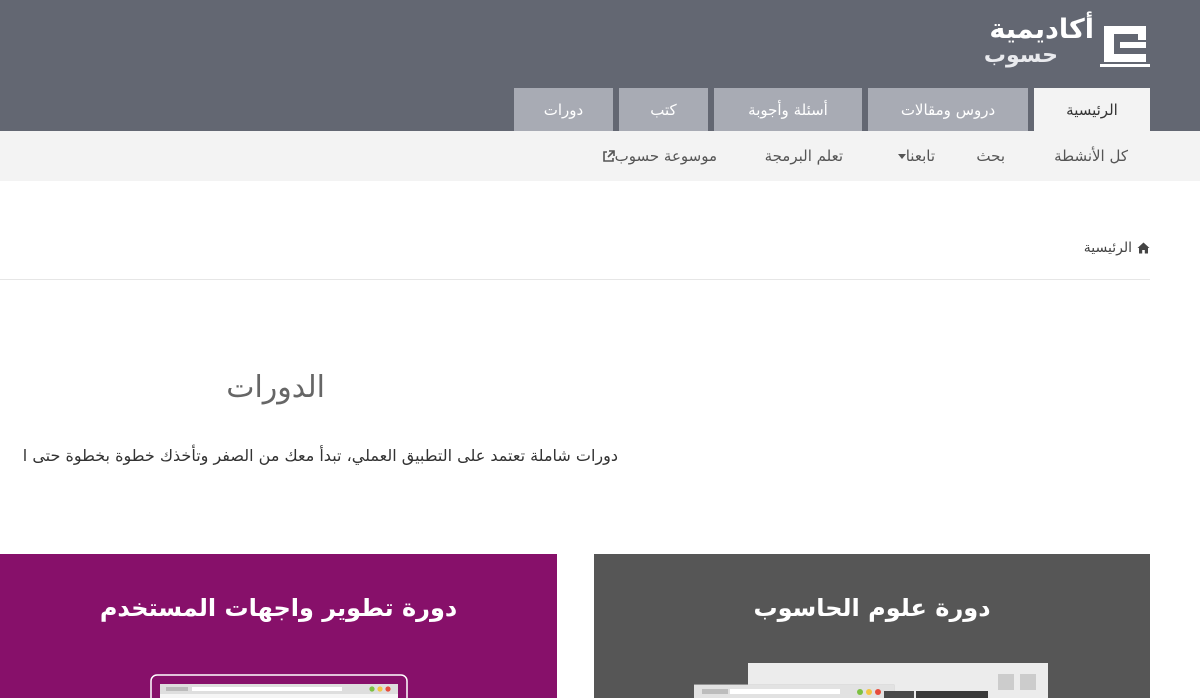  Describe the element at coordinates (1067, 43) in the screenshot. I see `brand-logo: أكاديمية حسوب` at that location.